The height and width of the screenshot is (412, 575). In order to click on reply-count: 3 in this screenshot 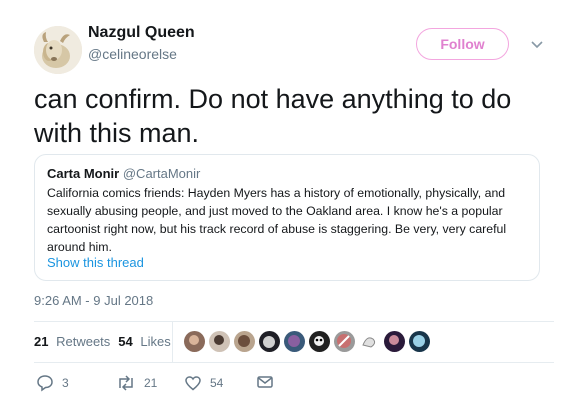, I will do `click(65, 383)`.